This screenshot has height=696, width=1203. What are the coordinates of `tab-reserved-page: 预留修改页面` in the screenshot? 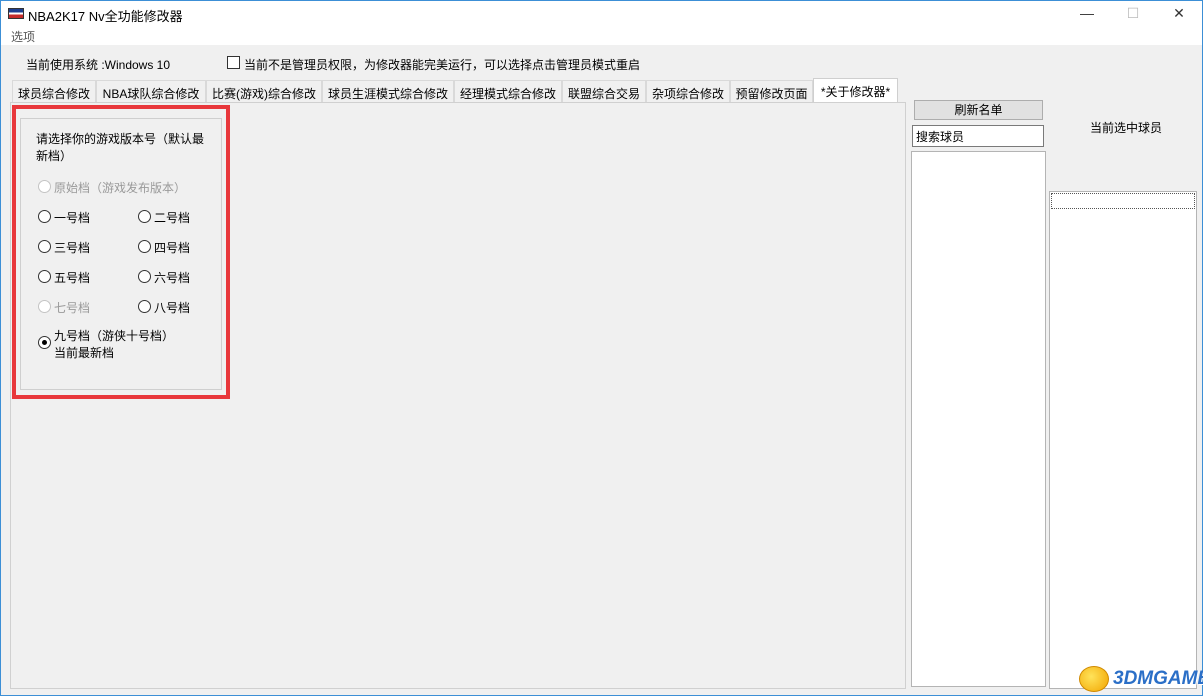 It's located at (771, 91).